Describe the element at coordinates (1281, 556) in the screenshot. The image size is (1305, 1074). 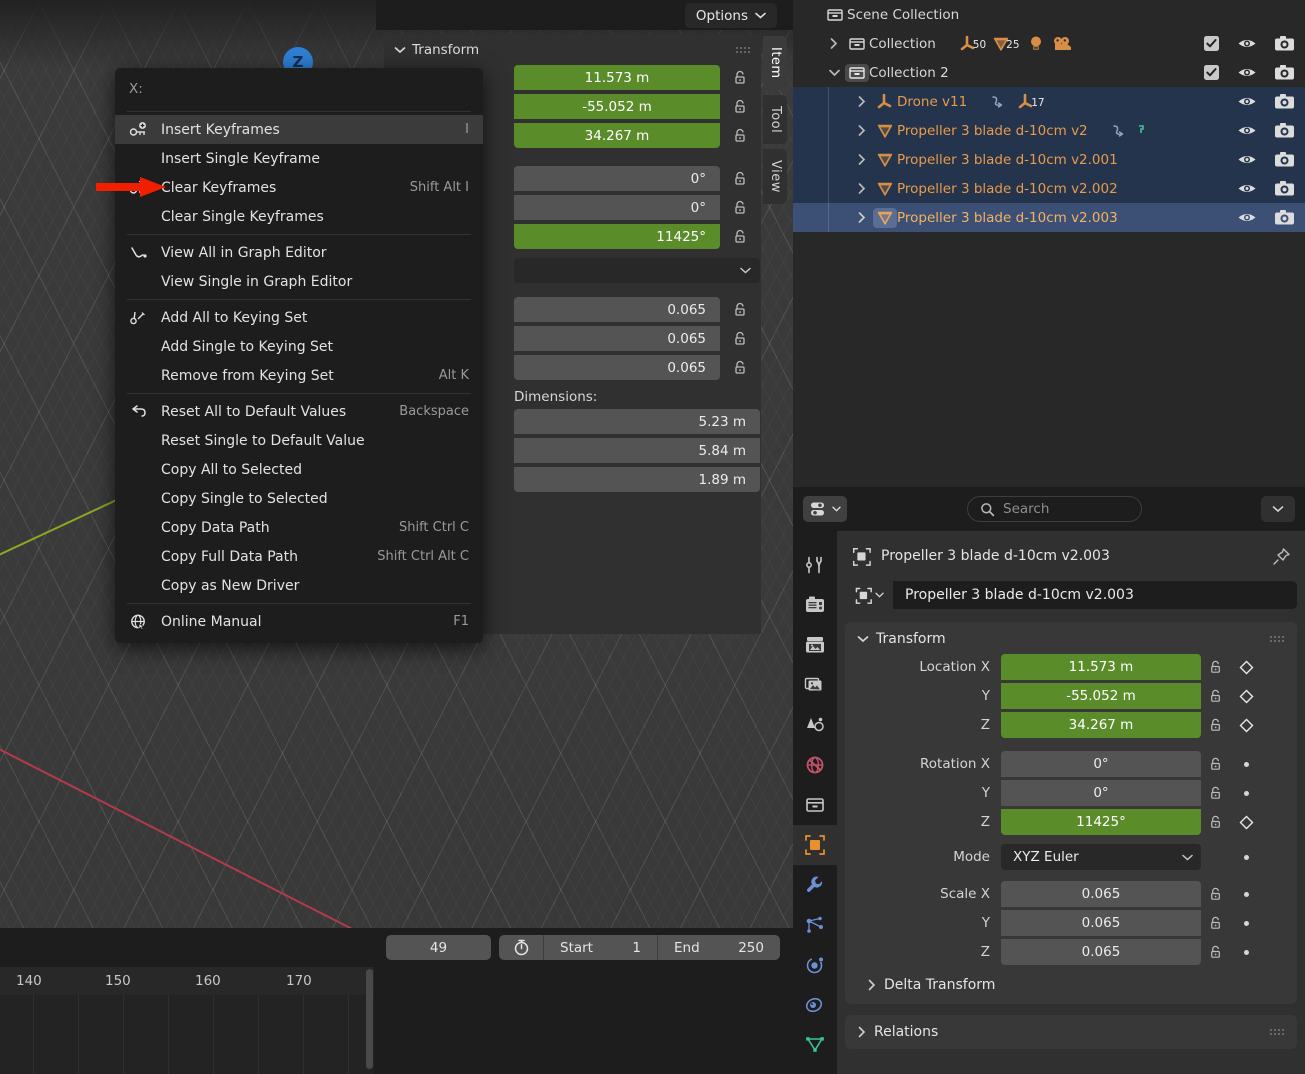
I see `pin-icon` at that location.